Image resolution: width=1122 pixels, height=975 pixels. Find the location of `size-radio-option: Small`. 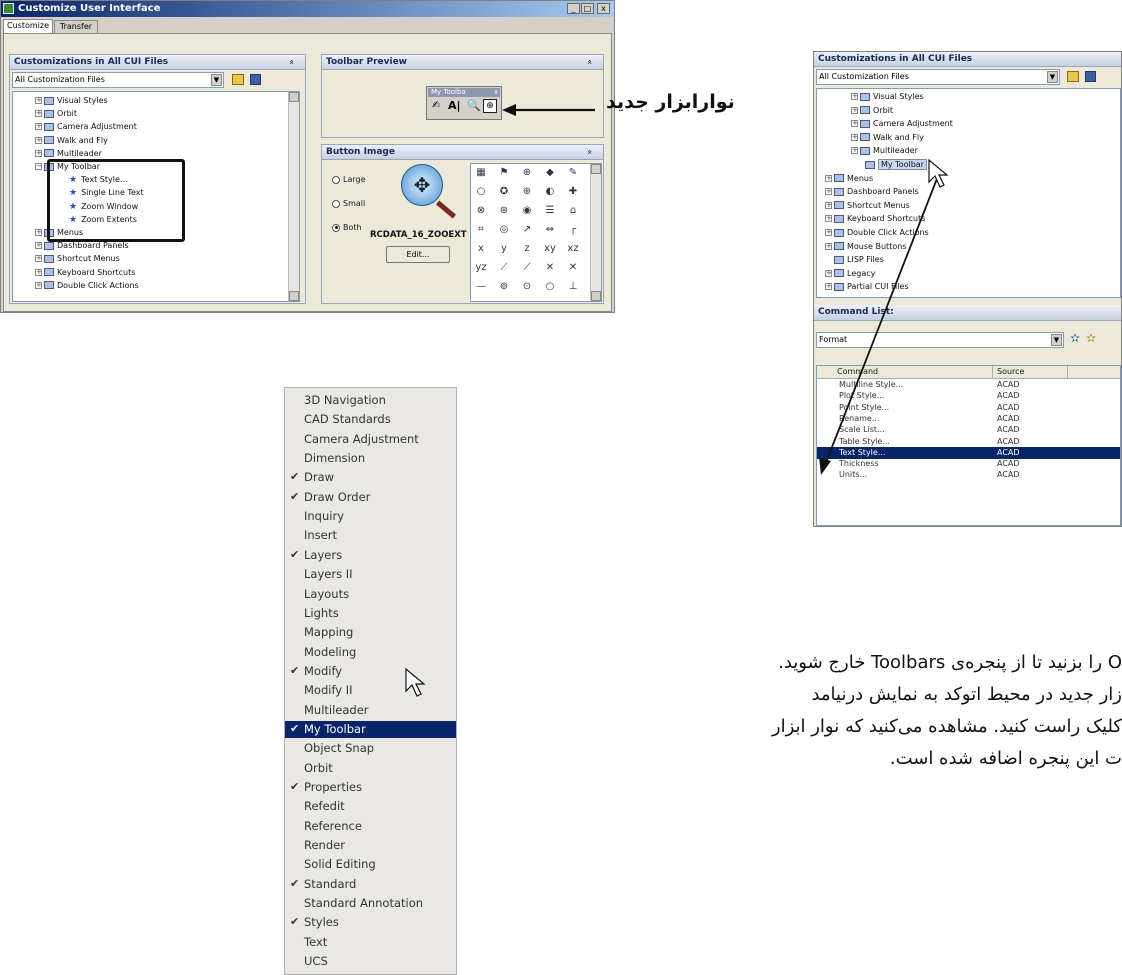

size-radio-option: Small is located at coordinates (348, 203).